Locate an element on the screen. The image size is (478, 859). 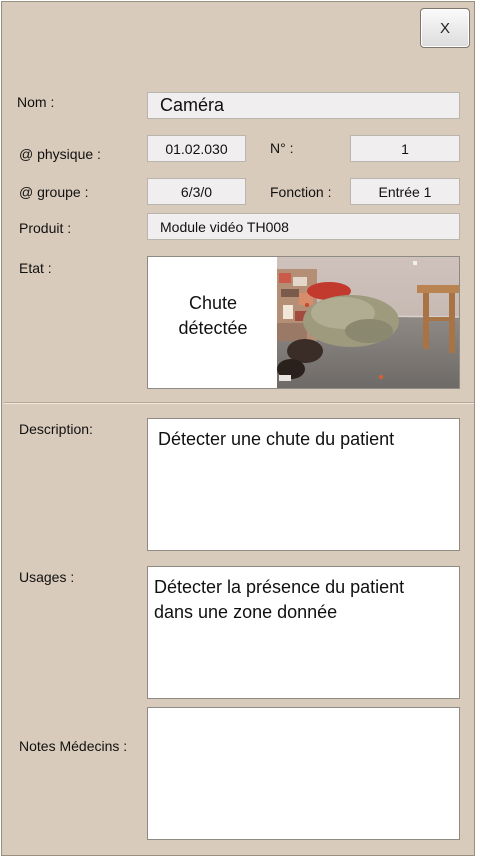
close-button: X is located at coordinates (445, 28).